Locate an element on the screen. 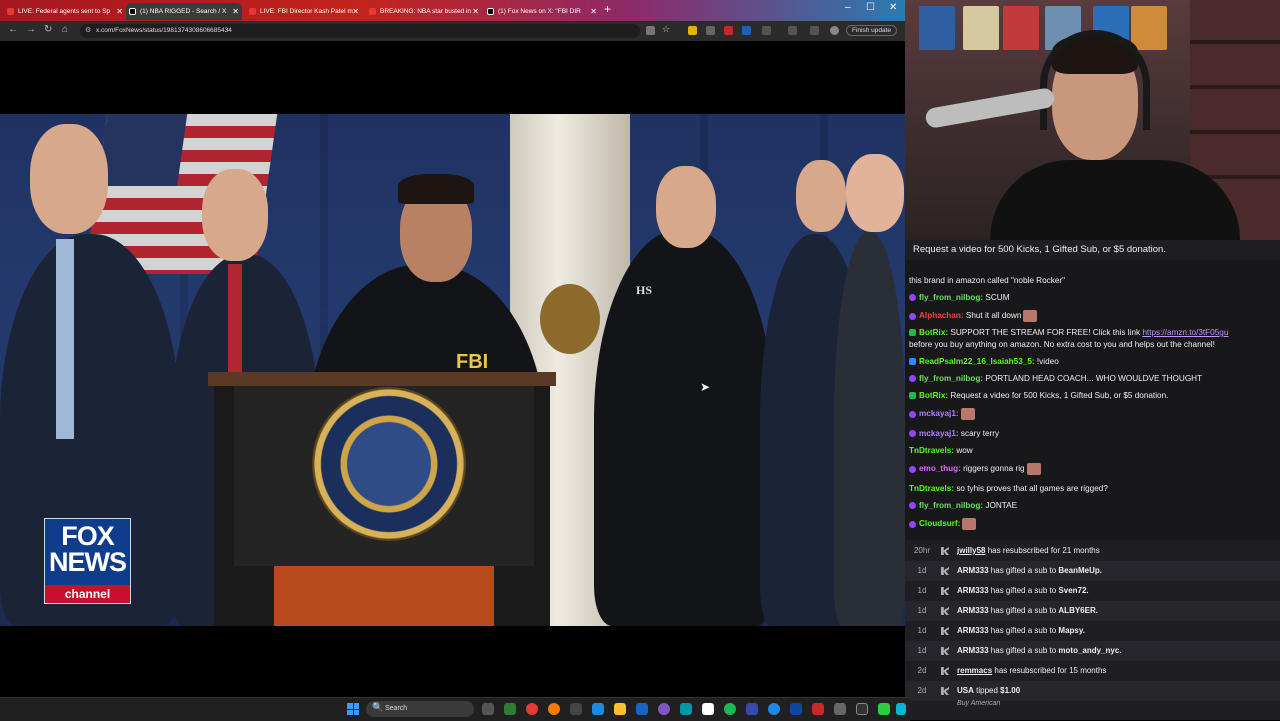 This screenshot has height=721, width=1280. feed-message: has resubscribed for 21 months is located at coordinates (1042, 550).